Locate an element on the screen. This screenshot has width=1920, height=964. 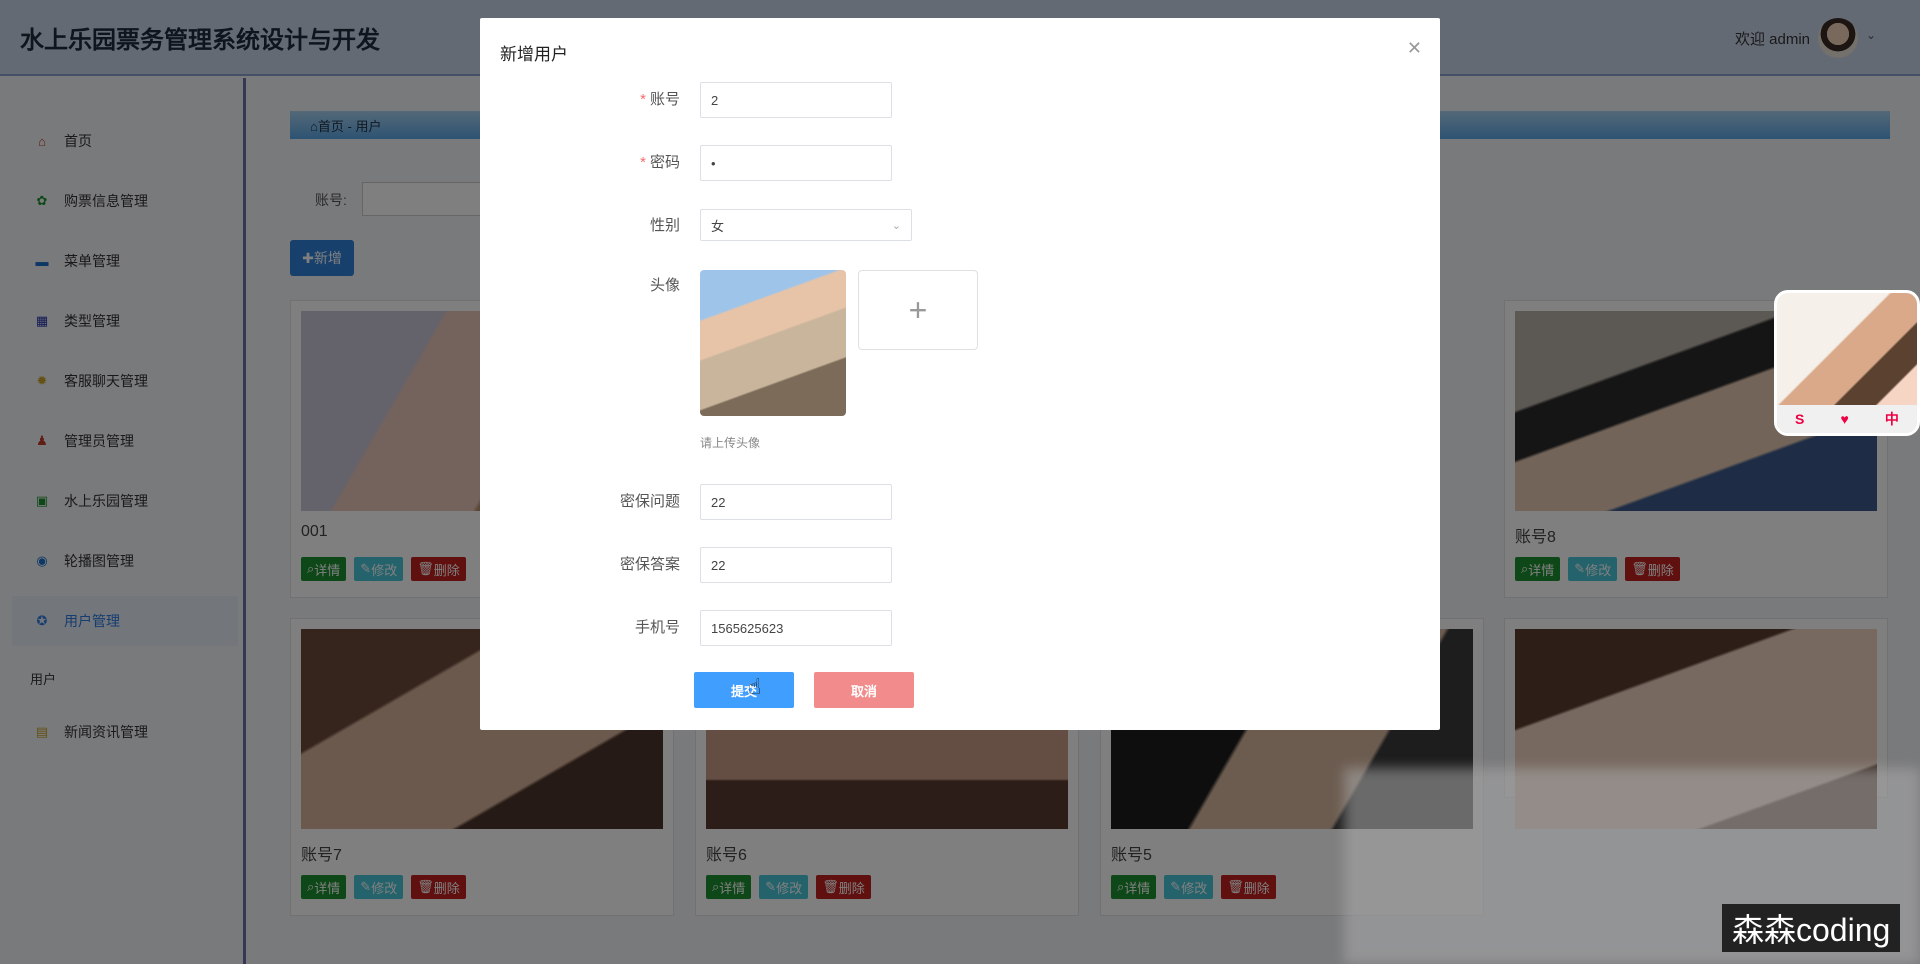
security-answer-field: 22 is located at coordinates (796, 565).